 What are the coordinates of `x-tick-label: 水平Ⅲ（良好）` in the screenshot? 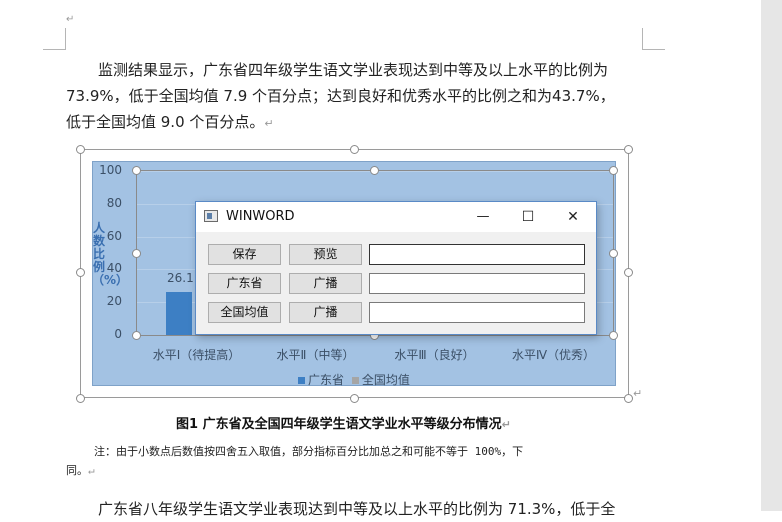 It's located at (434, 355).